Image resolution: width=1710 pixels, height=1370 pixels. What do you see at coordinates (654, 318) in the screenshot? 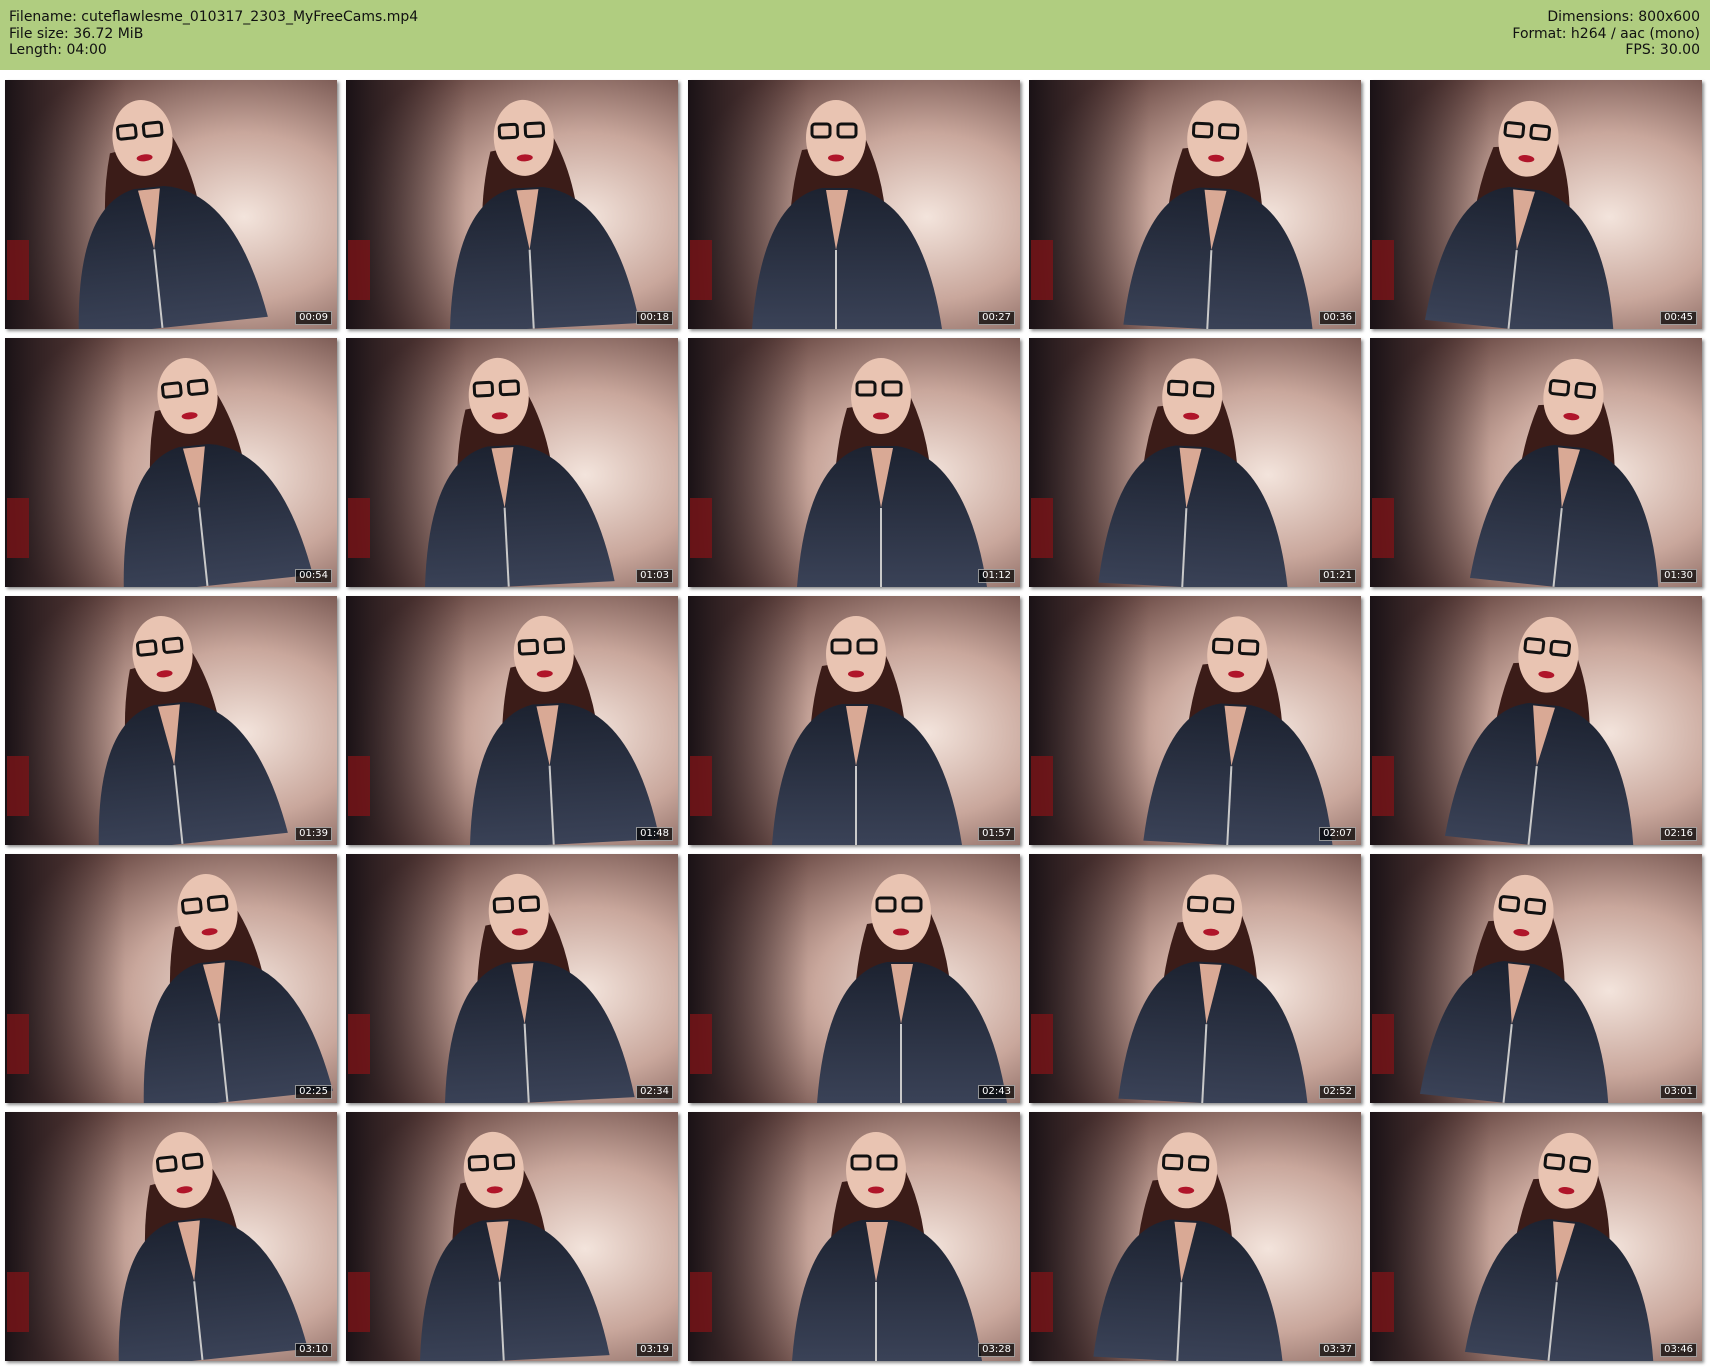
I see `timestamp-label: 00:18` at bounding box center [654, 318].